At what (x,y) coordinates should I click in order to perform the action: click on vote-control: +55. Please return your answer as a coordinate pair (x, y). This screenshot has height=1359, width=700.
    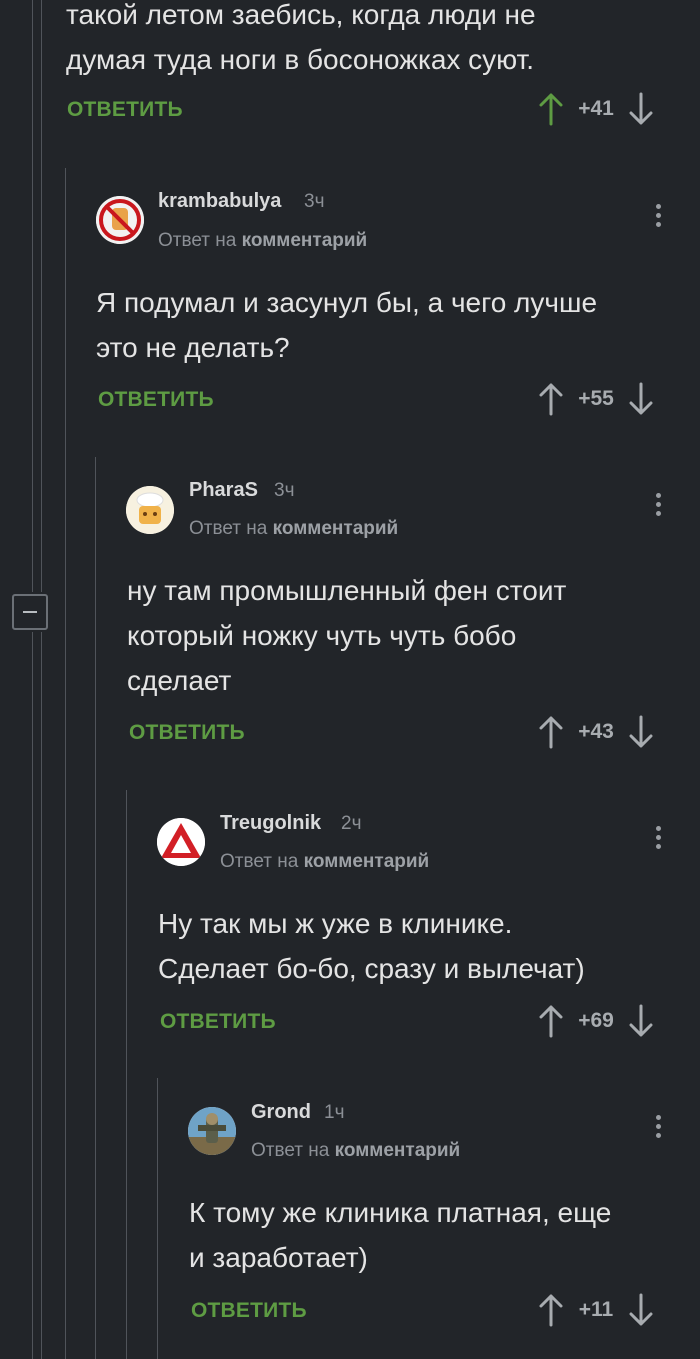
    Looking at the image, I should click on (596, 399).